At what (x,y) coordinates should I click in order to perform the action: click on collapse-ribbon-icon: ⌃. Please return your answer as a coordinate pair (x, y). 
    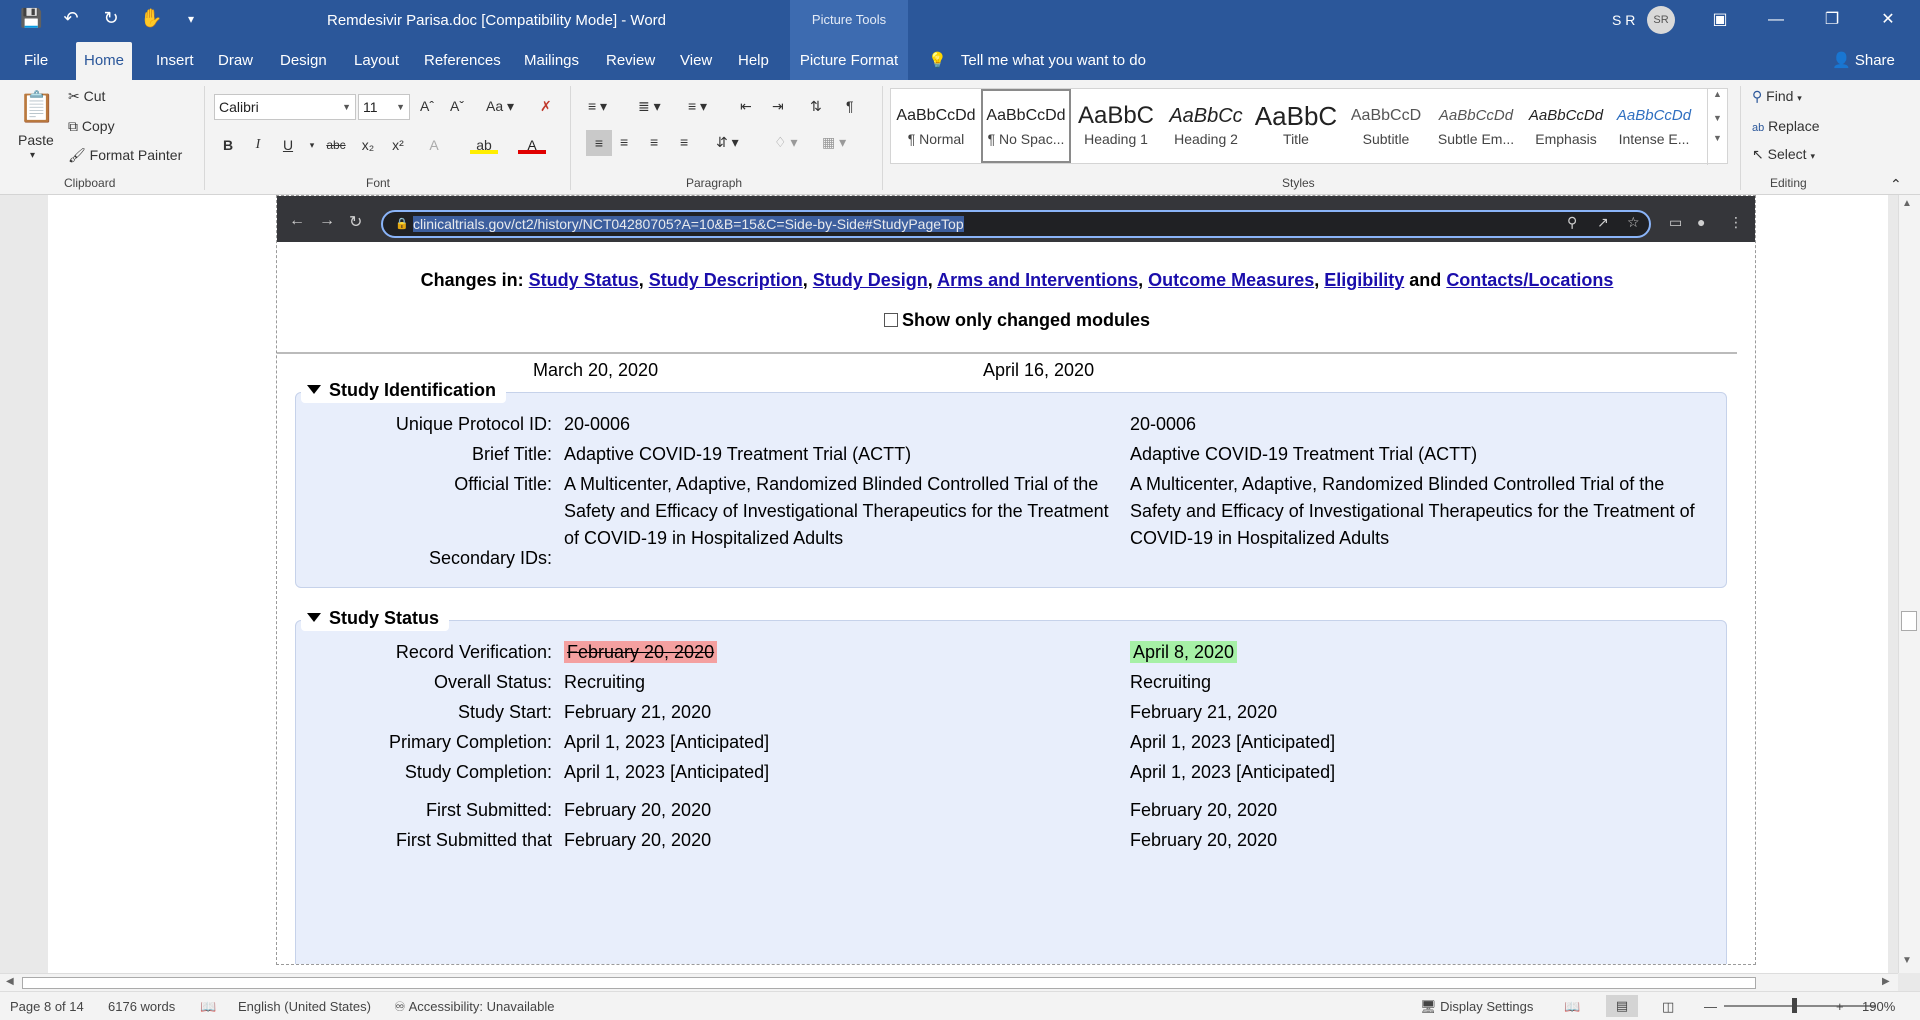
    Looking at the image, I should click on (1896, 184).